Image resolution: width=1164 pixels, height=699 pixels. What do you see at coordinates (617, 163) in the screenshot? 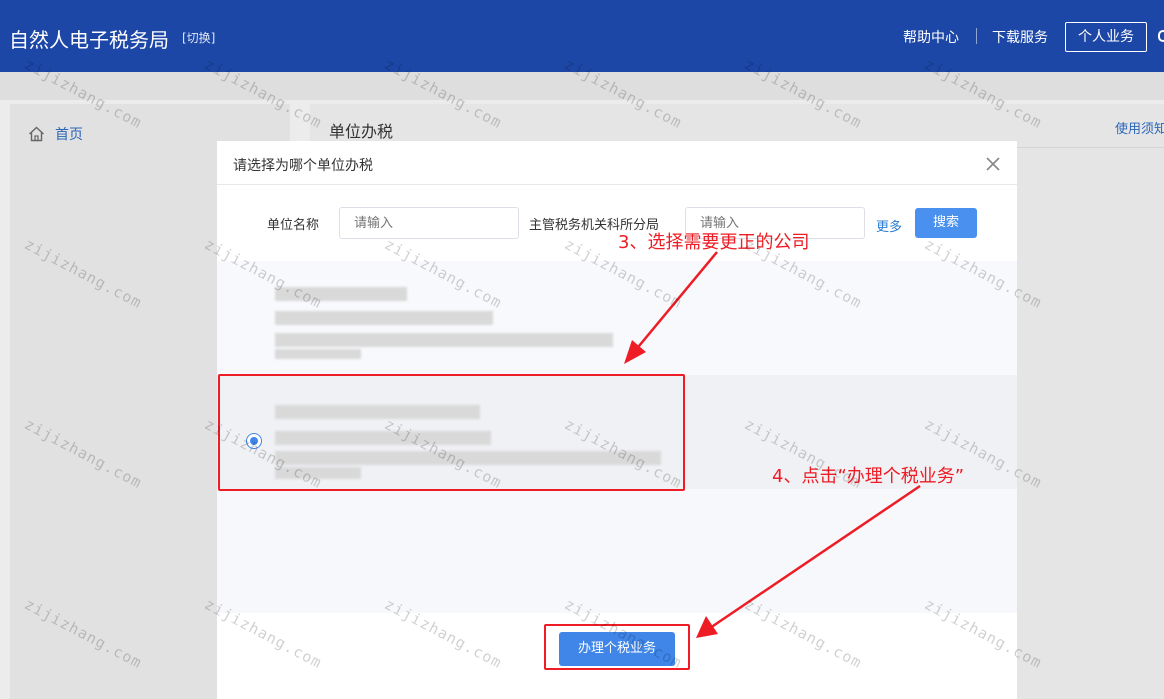
I see `dialog-header: 请选择为哪个单位办税` at bounding box center [617, 163].